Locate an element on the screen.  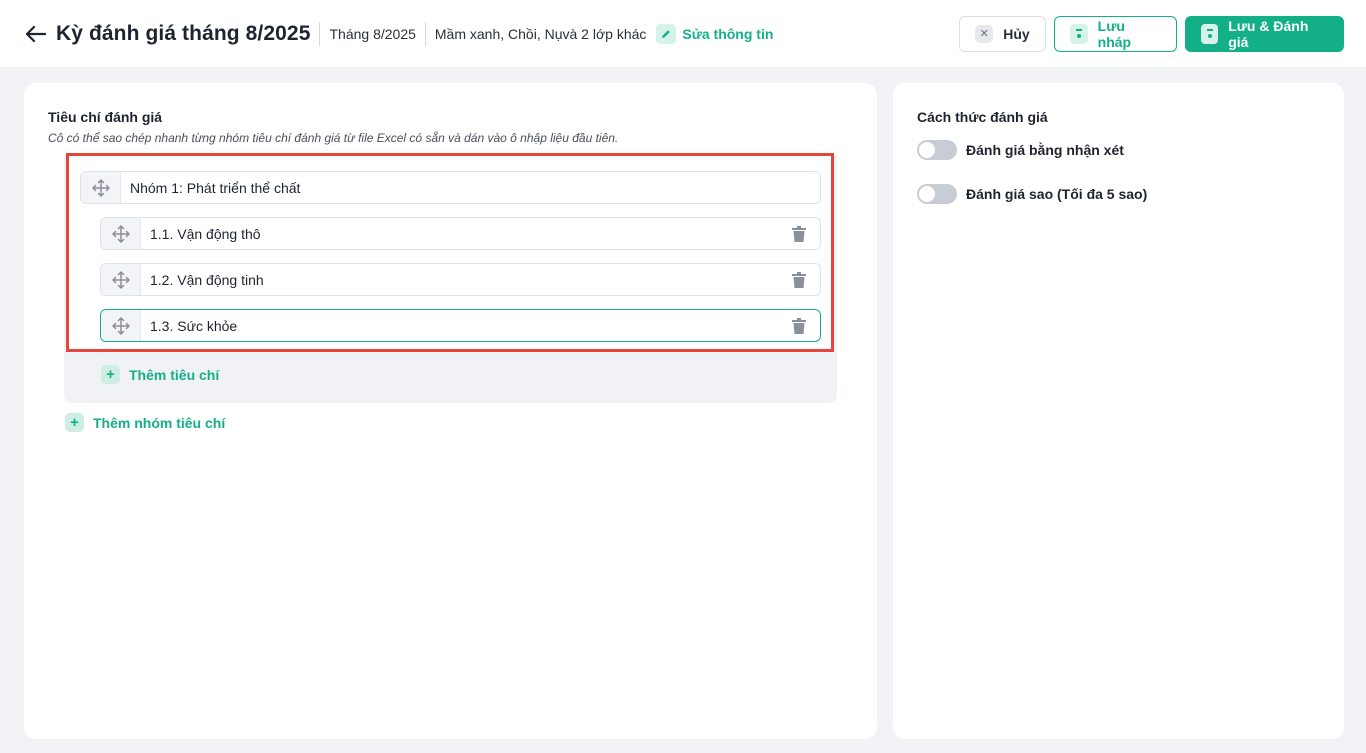
add-criterion-link: + Thêm tiêu chí is located at coordinates (160, 374).